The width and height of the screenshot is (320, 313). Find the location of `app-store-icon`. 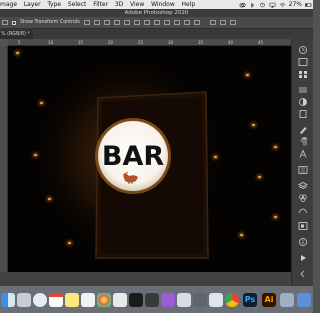

app-store-icon is located at coordinates (184, 300).